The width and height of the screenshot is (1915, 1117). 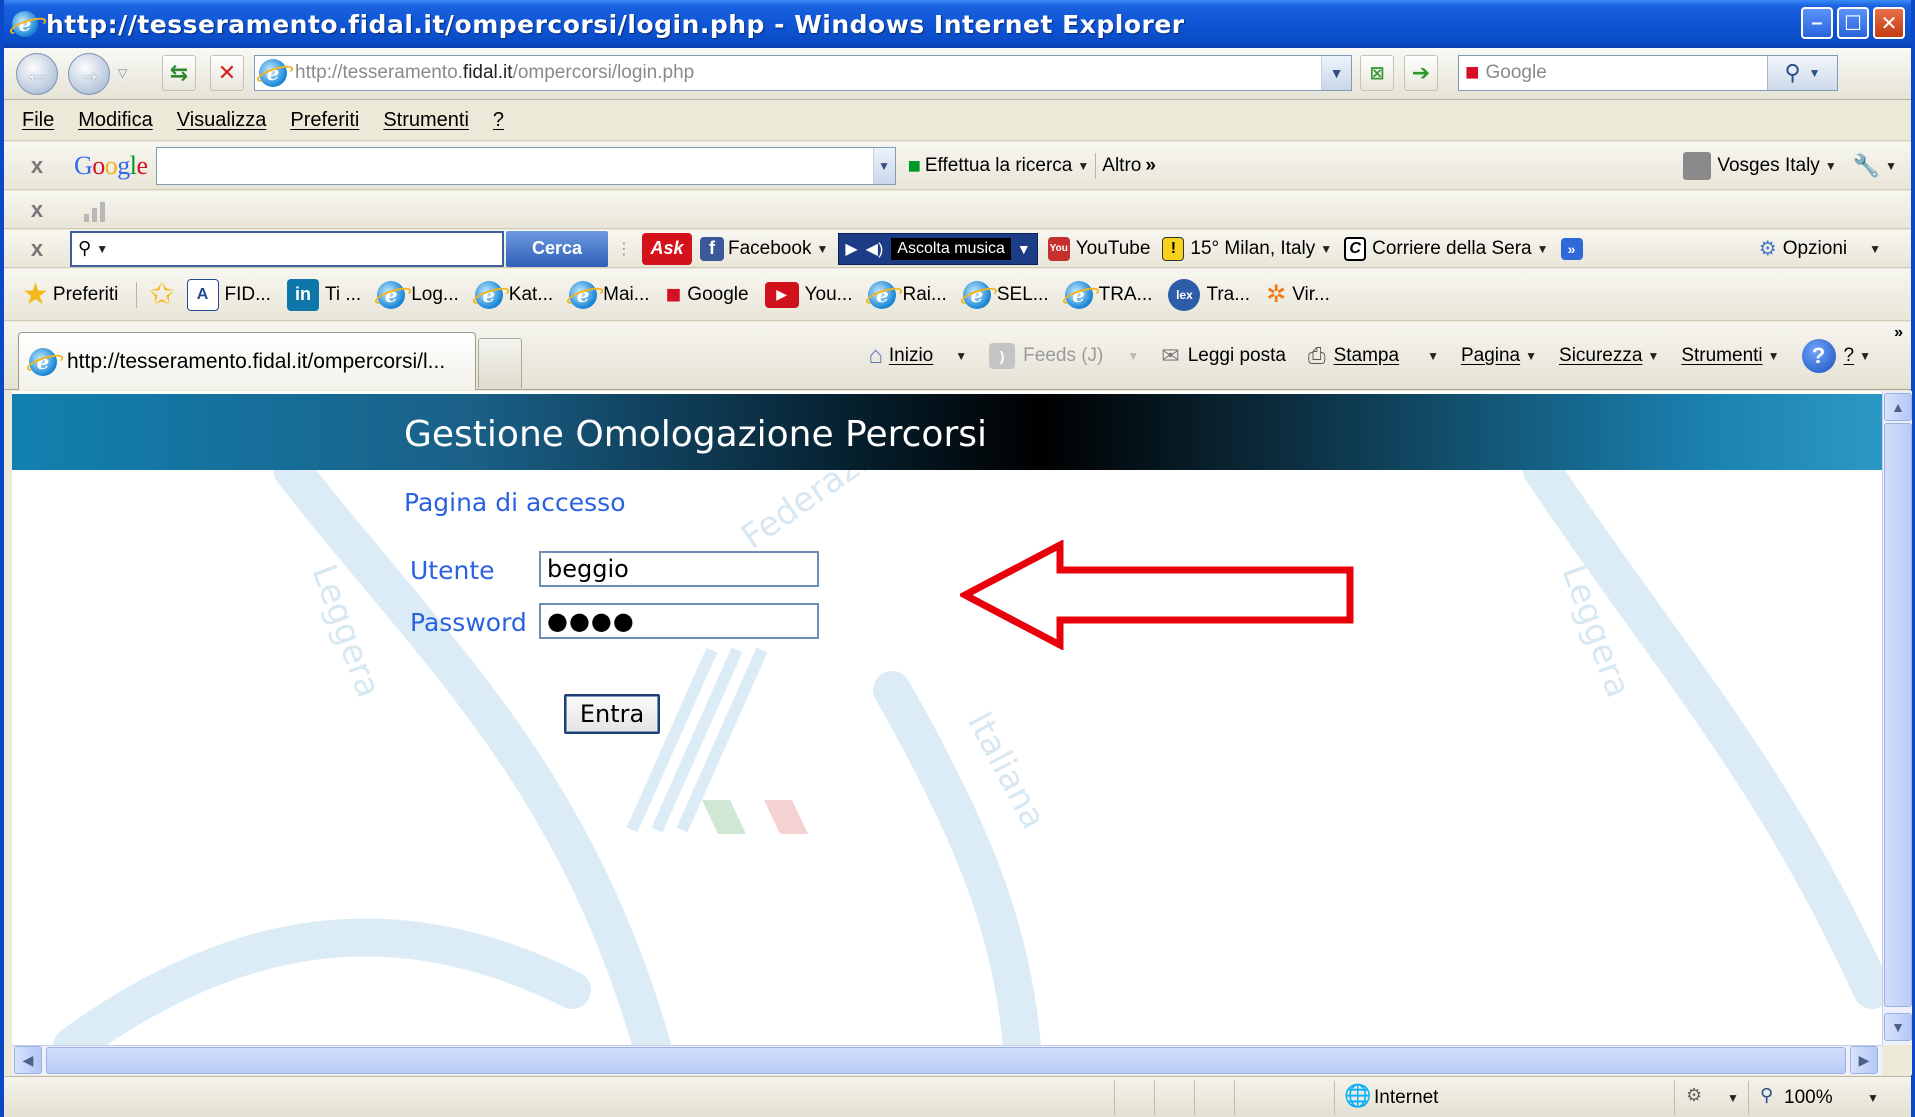 I want to click on horizontal-scroll-thumb, so click(x=946, y=1060).